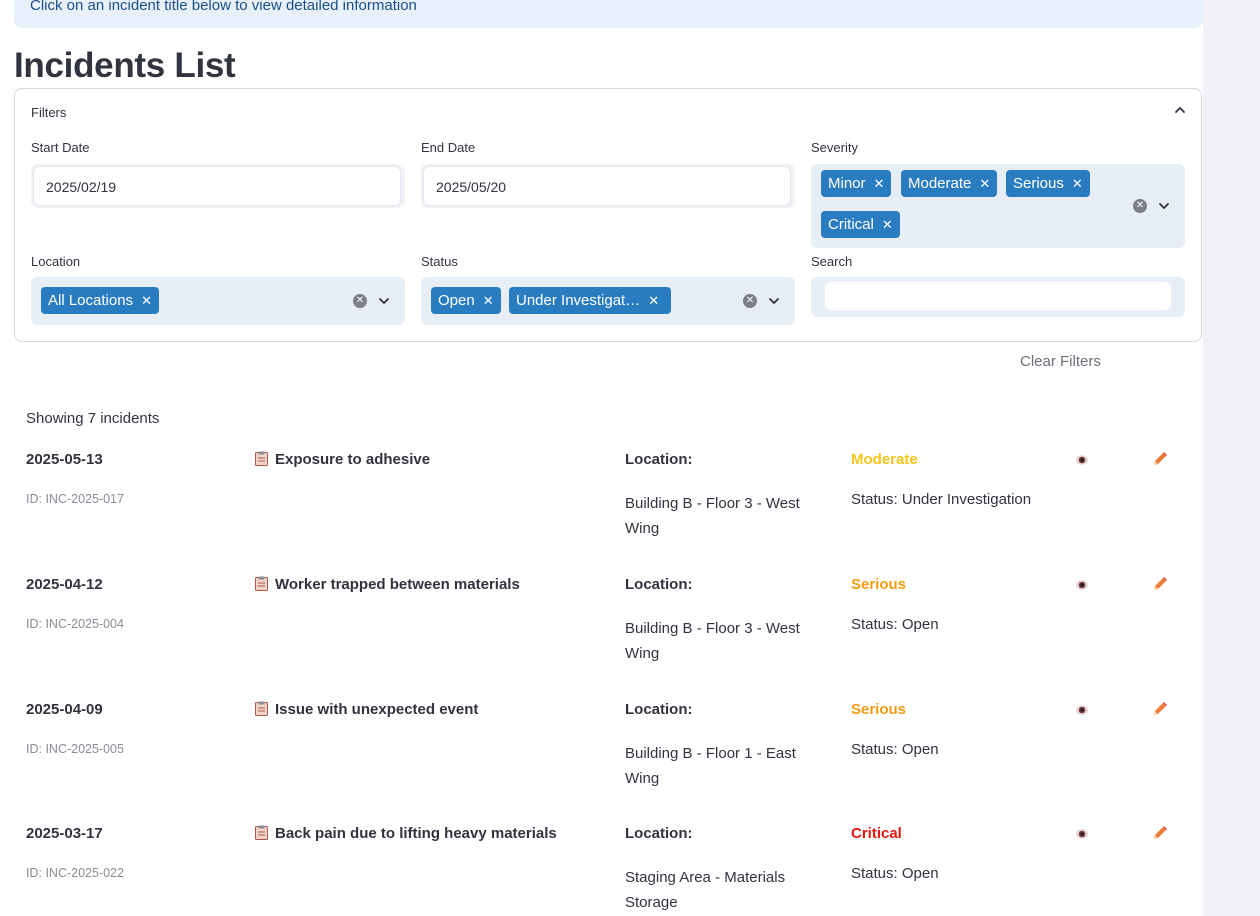  I want to click on incident-id: ID: INC-2025-004, so click(75, 624).